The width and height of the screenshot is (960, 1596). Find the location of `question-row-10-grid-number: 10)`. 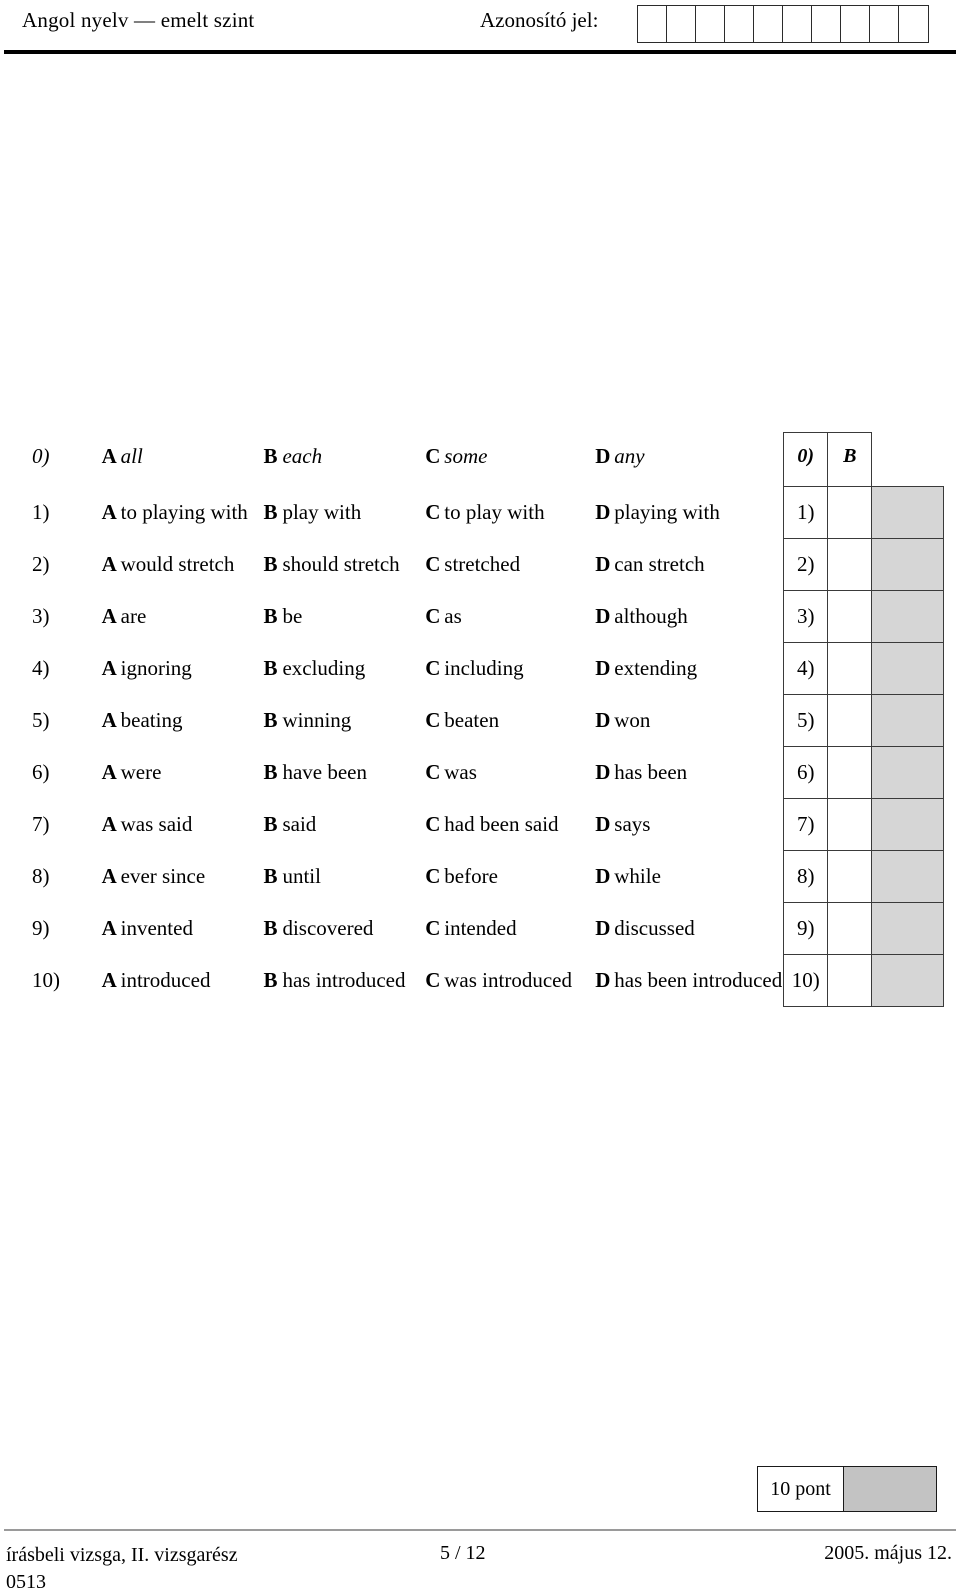

question-row-10-grid-number: 10) is located at coordinates (806, 980).